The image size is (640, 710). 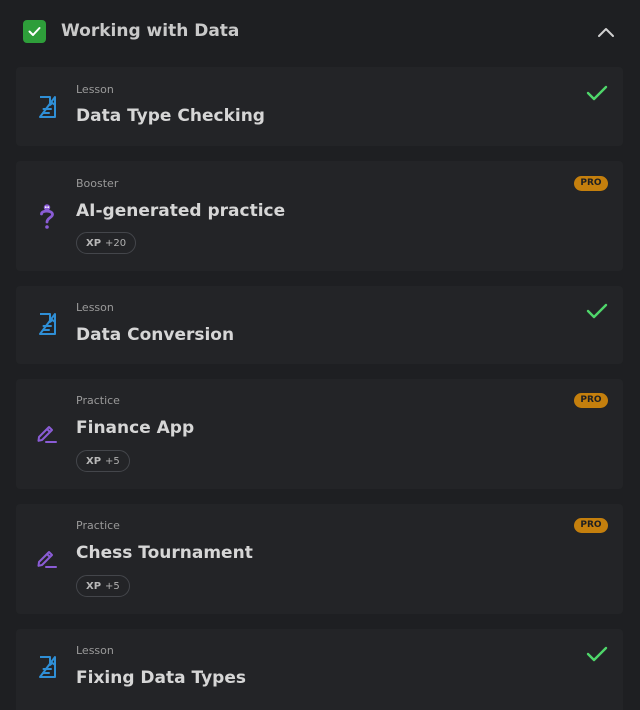 I want to click on item-title: Chess Tournament, so click(x=164, y=553).